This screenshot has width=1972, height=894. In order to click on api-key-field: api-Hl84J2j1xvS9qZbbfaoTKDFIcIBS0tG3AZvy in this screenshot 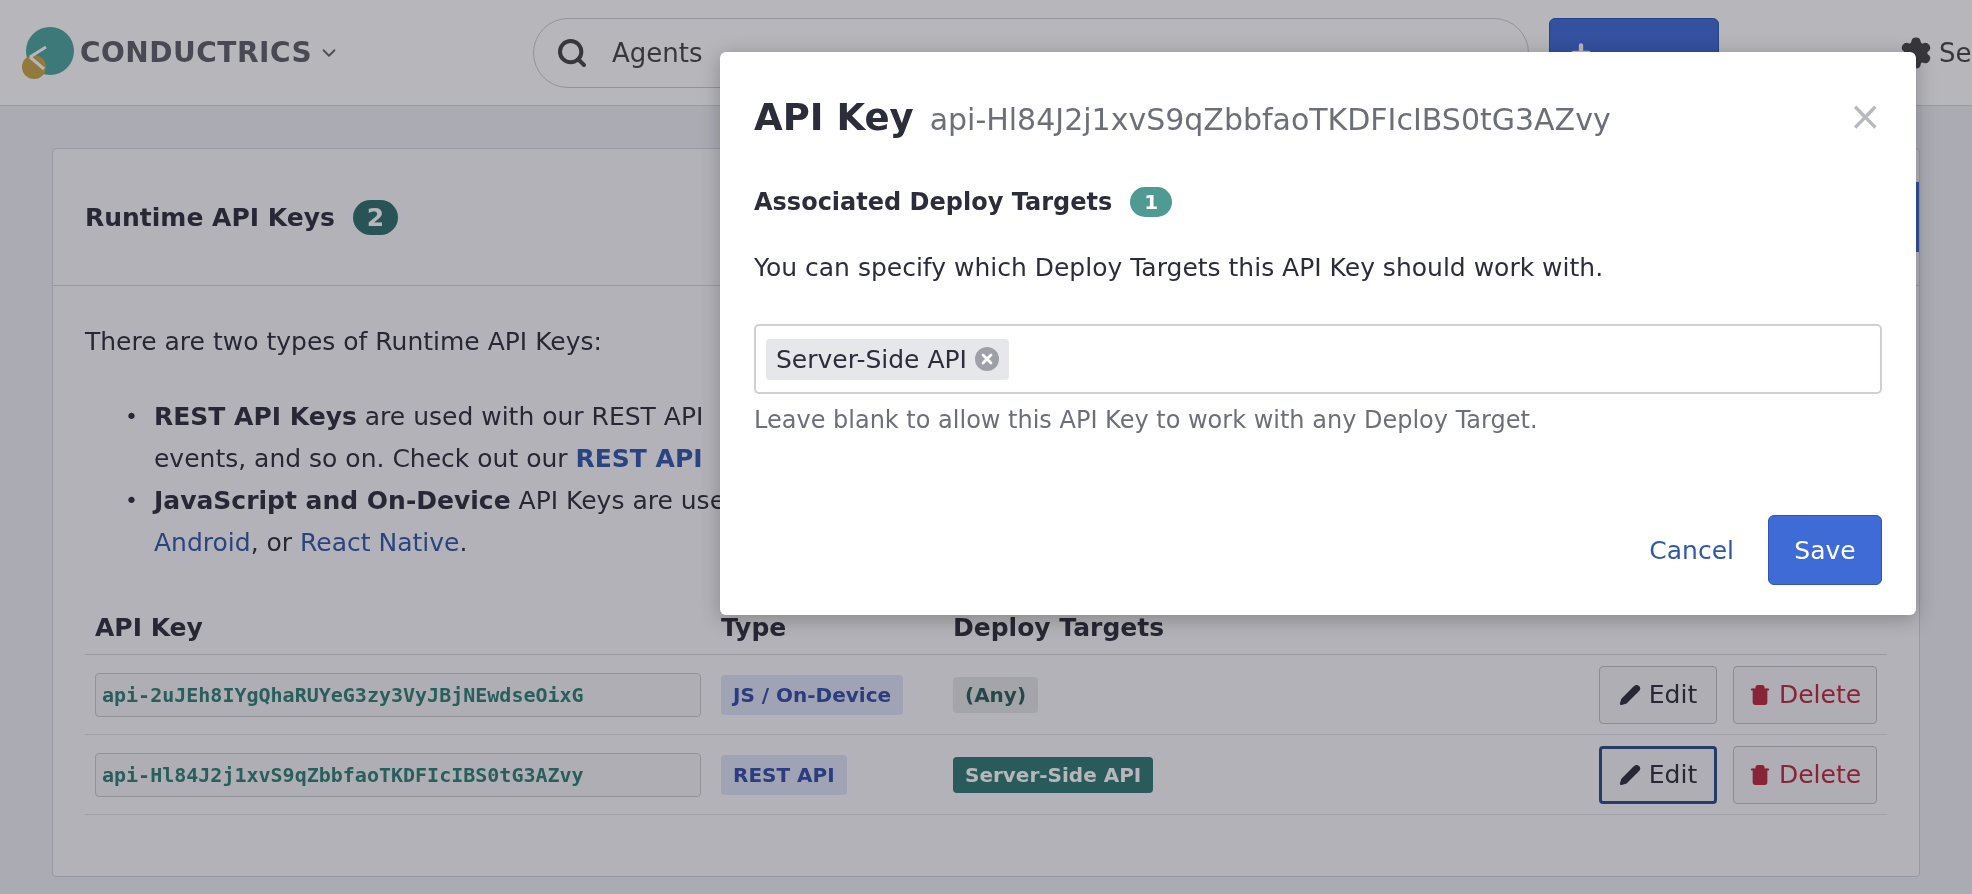, I will do `click(398, 774)`.